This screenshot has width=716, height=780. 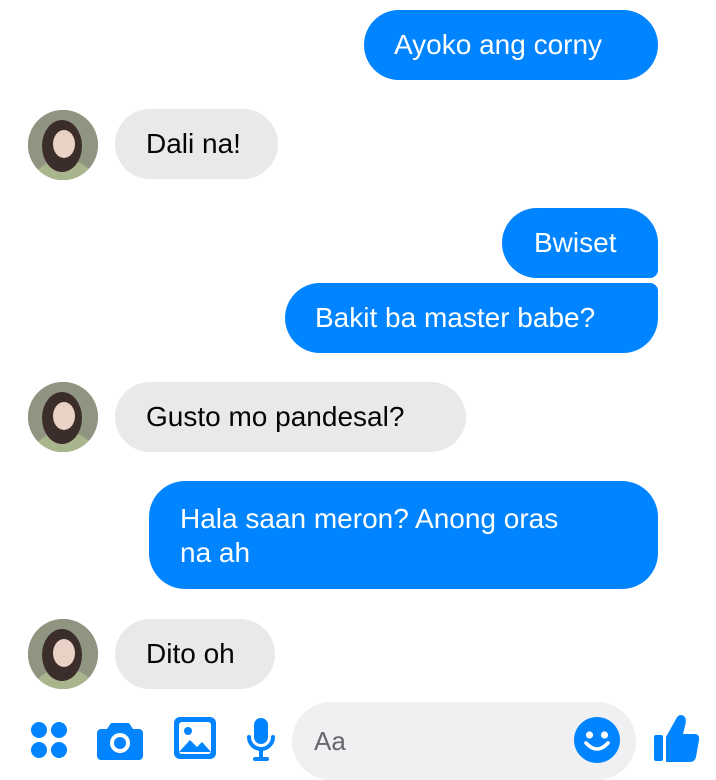 What do you see at coordinates (471, 318) in the screenshot?
I see `message-bubble-outgoing: Bakit ba master babe?` at bounding box center [471, 318].